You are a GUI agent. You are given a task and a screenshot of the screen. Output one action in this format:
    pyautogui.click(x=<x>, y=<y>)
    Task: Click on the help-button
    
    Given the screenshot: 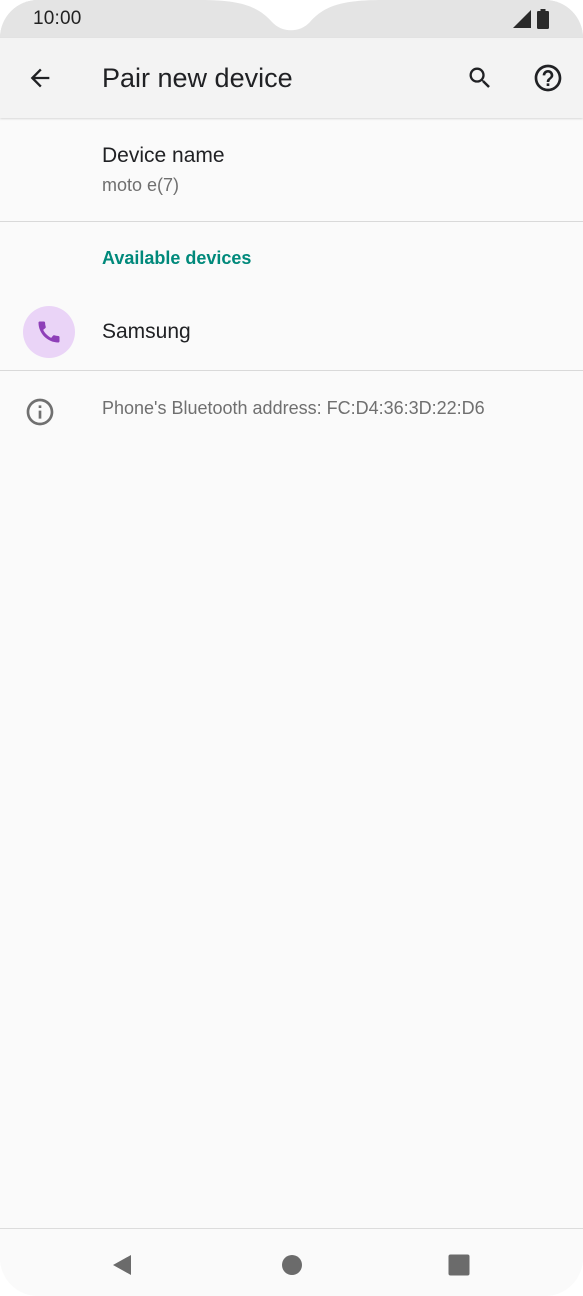 What is the action you would take?
    pyautogui.click(x=548, y=78)
    